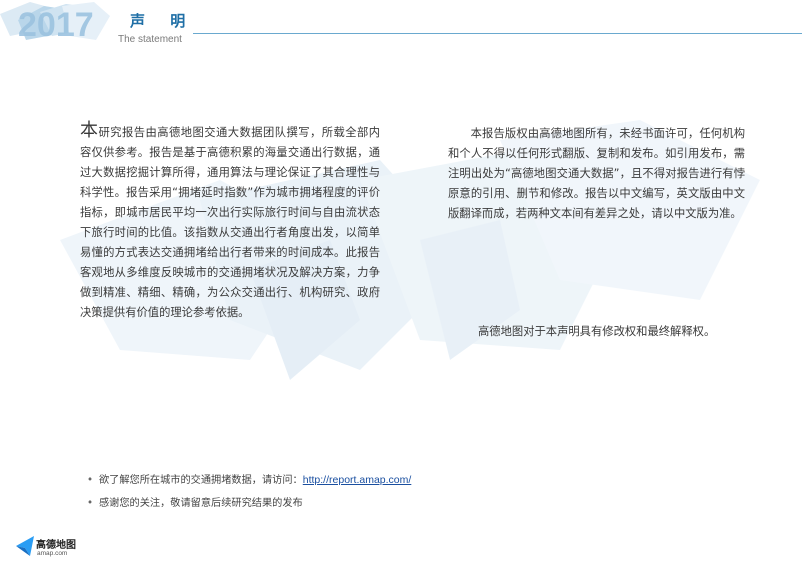  I want to click on drop-cap: 本, so click(89, 130).